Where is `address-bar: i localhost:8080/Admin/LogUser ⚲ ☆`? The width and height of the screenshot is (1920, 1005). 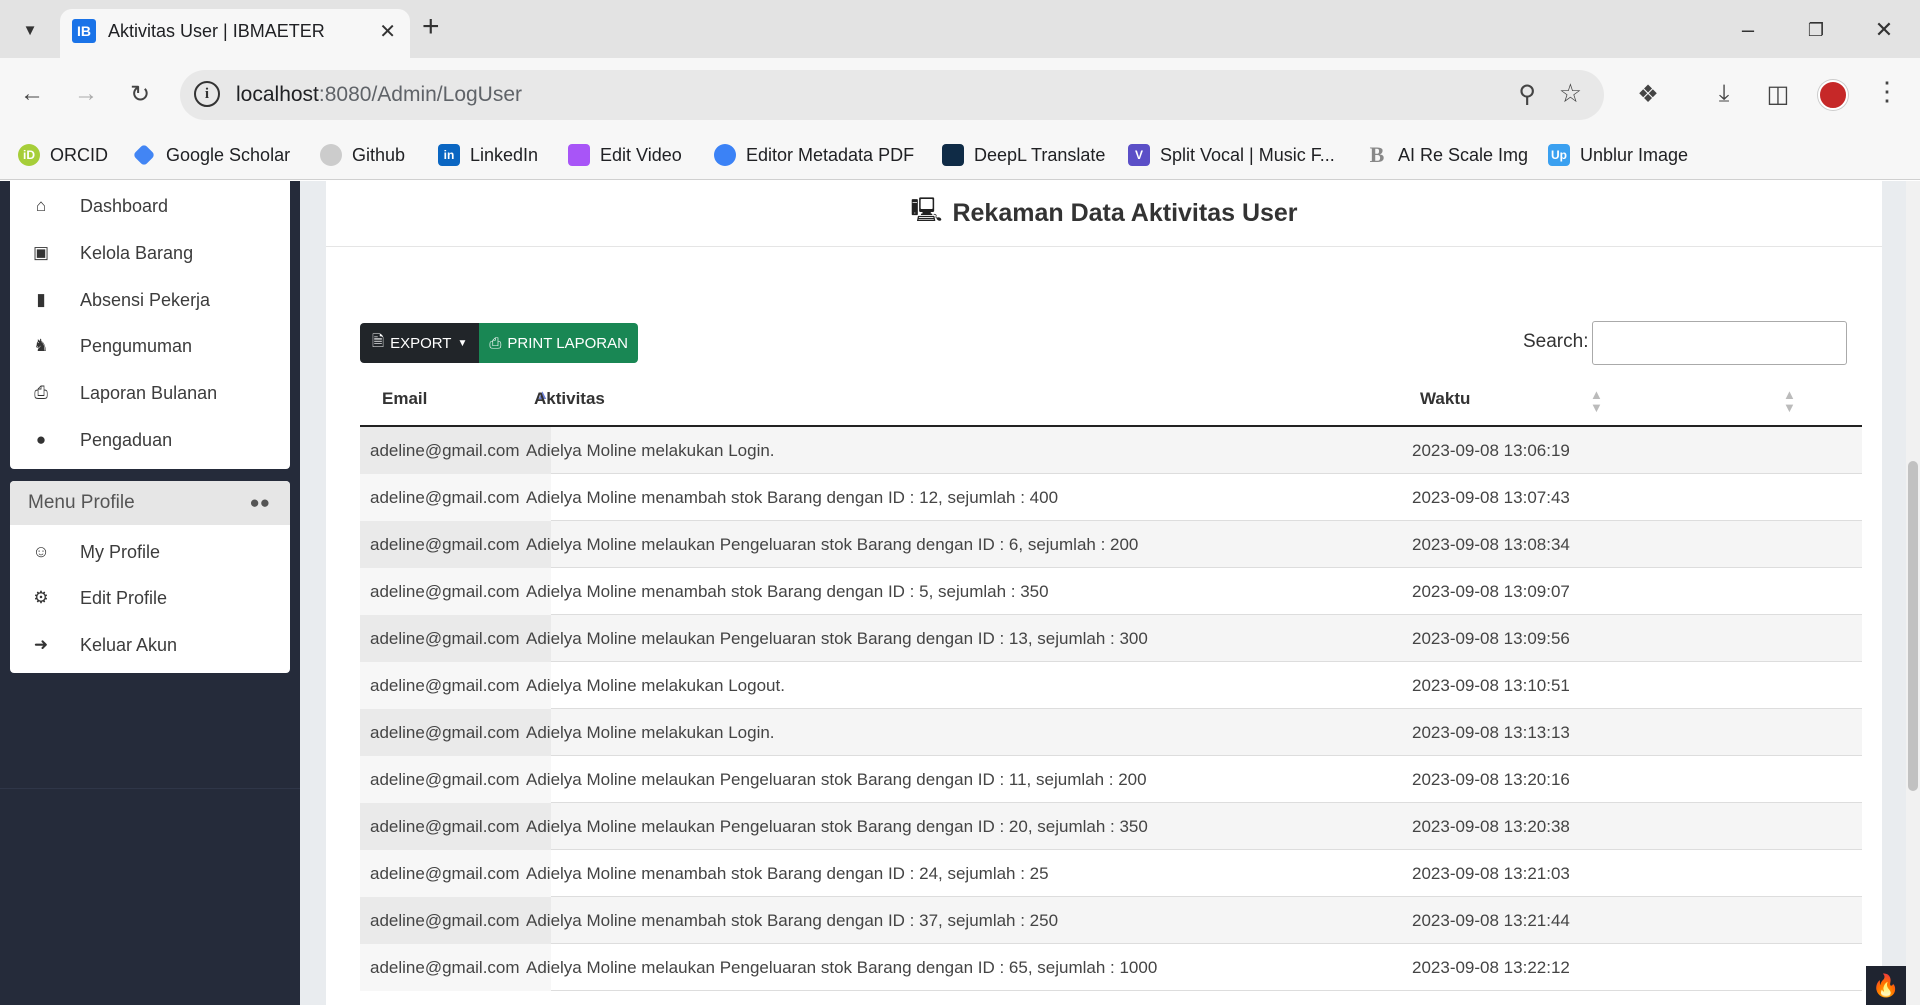 address-bar: i localhost:8080/Admin/LogUser ⚲ ☆ is located at coordinates (892, 95).